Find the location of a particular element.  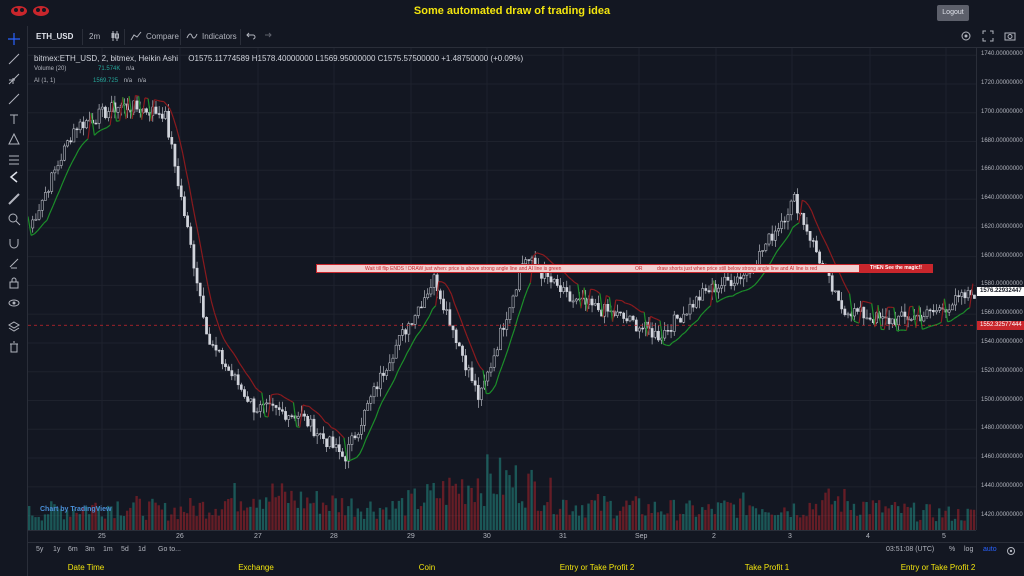

crosshair-icon is located at coordinates (14, 39).